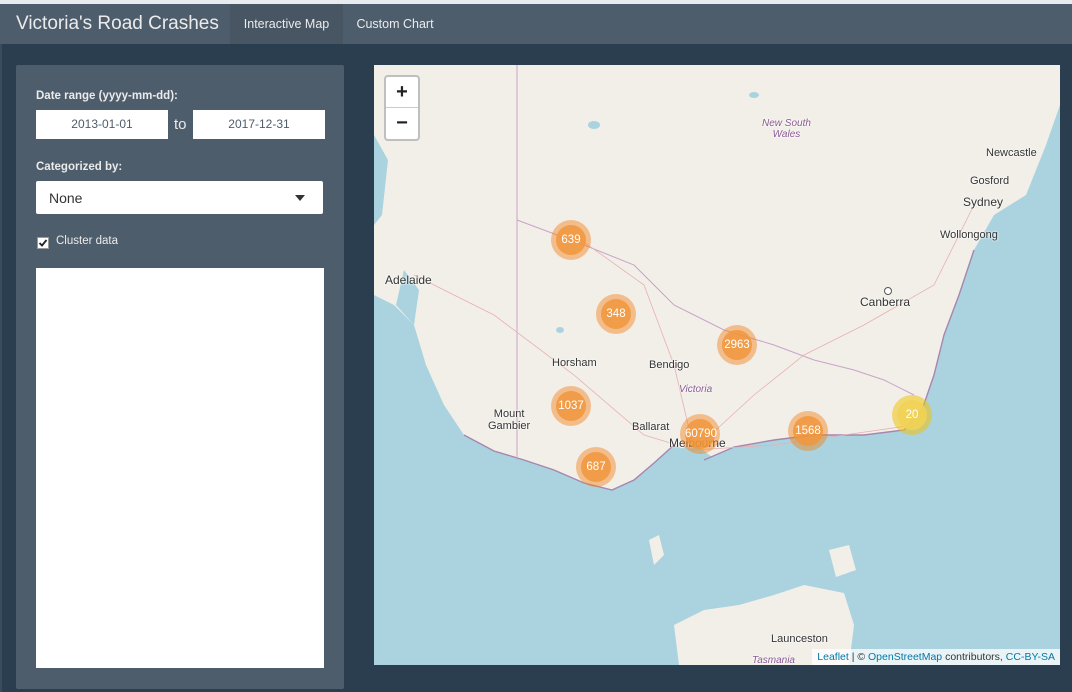 The height and width of the screenshot is (692, 1072). I want to click on place-adelaide: Adelaide, so click(408, 280).